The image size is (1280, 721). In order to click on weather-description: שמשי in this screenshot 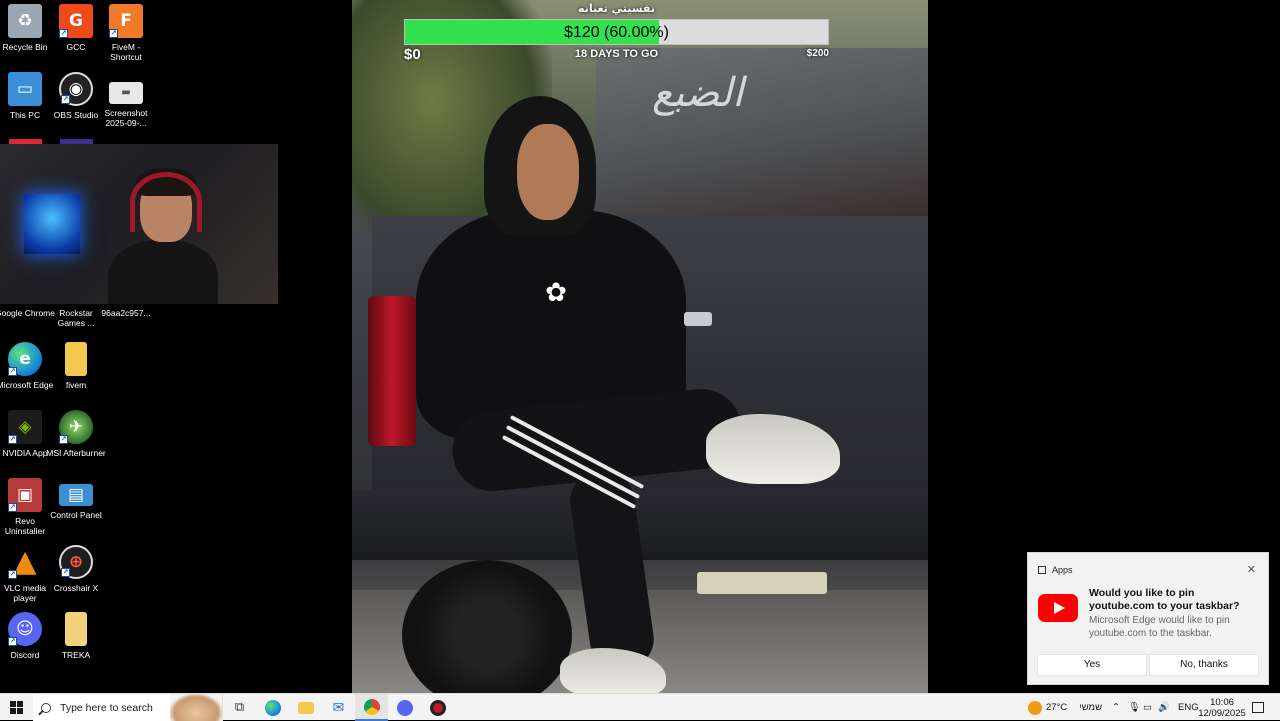, I will do `click(1091, 707)`.